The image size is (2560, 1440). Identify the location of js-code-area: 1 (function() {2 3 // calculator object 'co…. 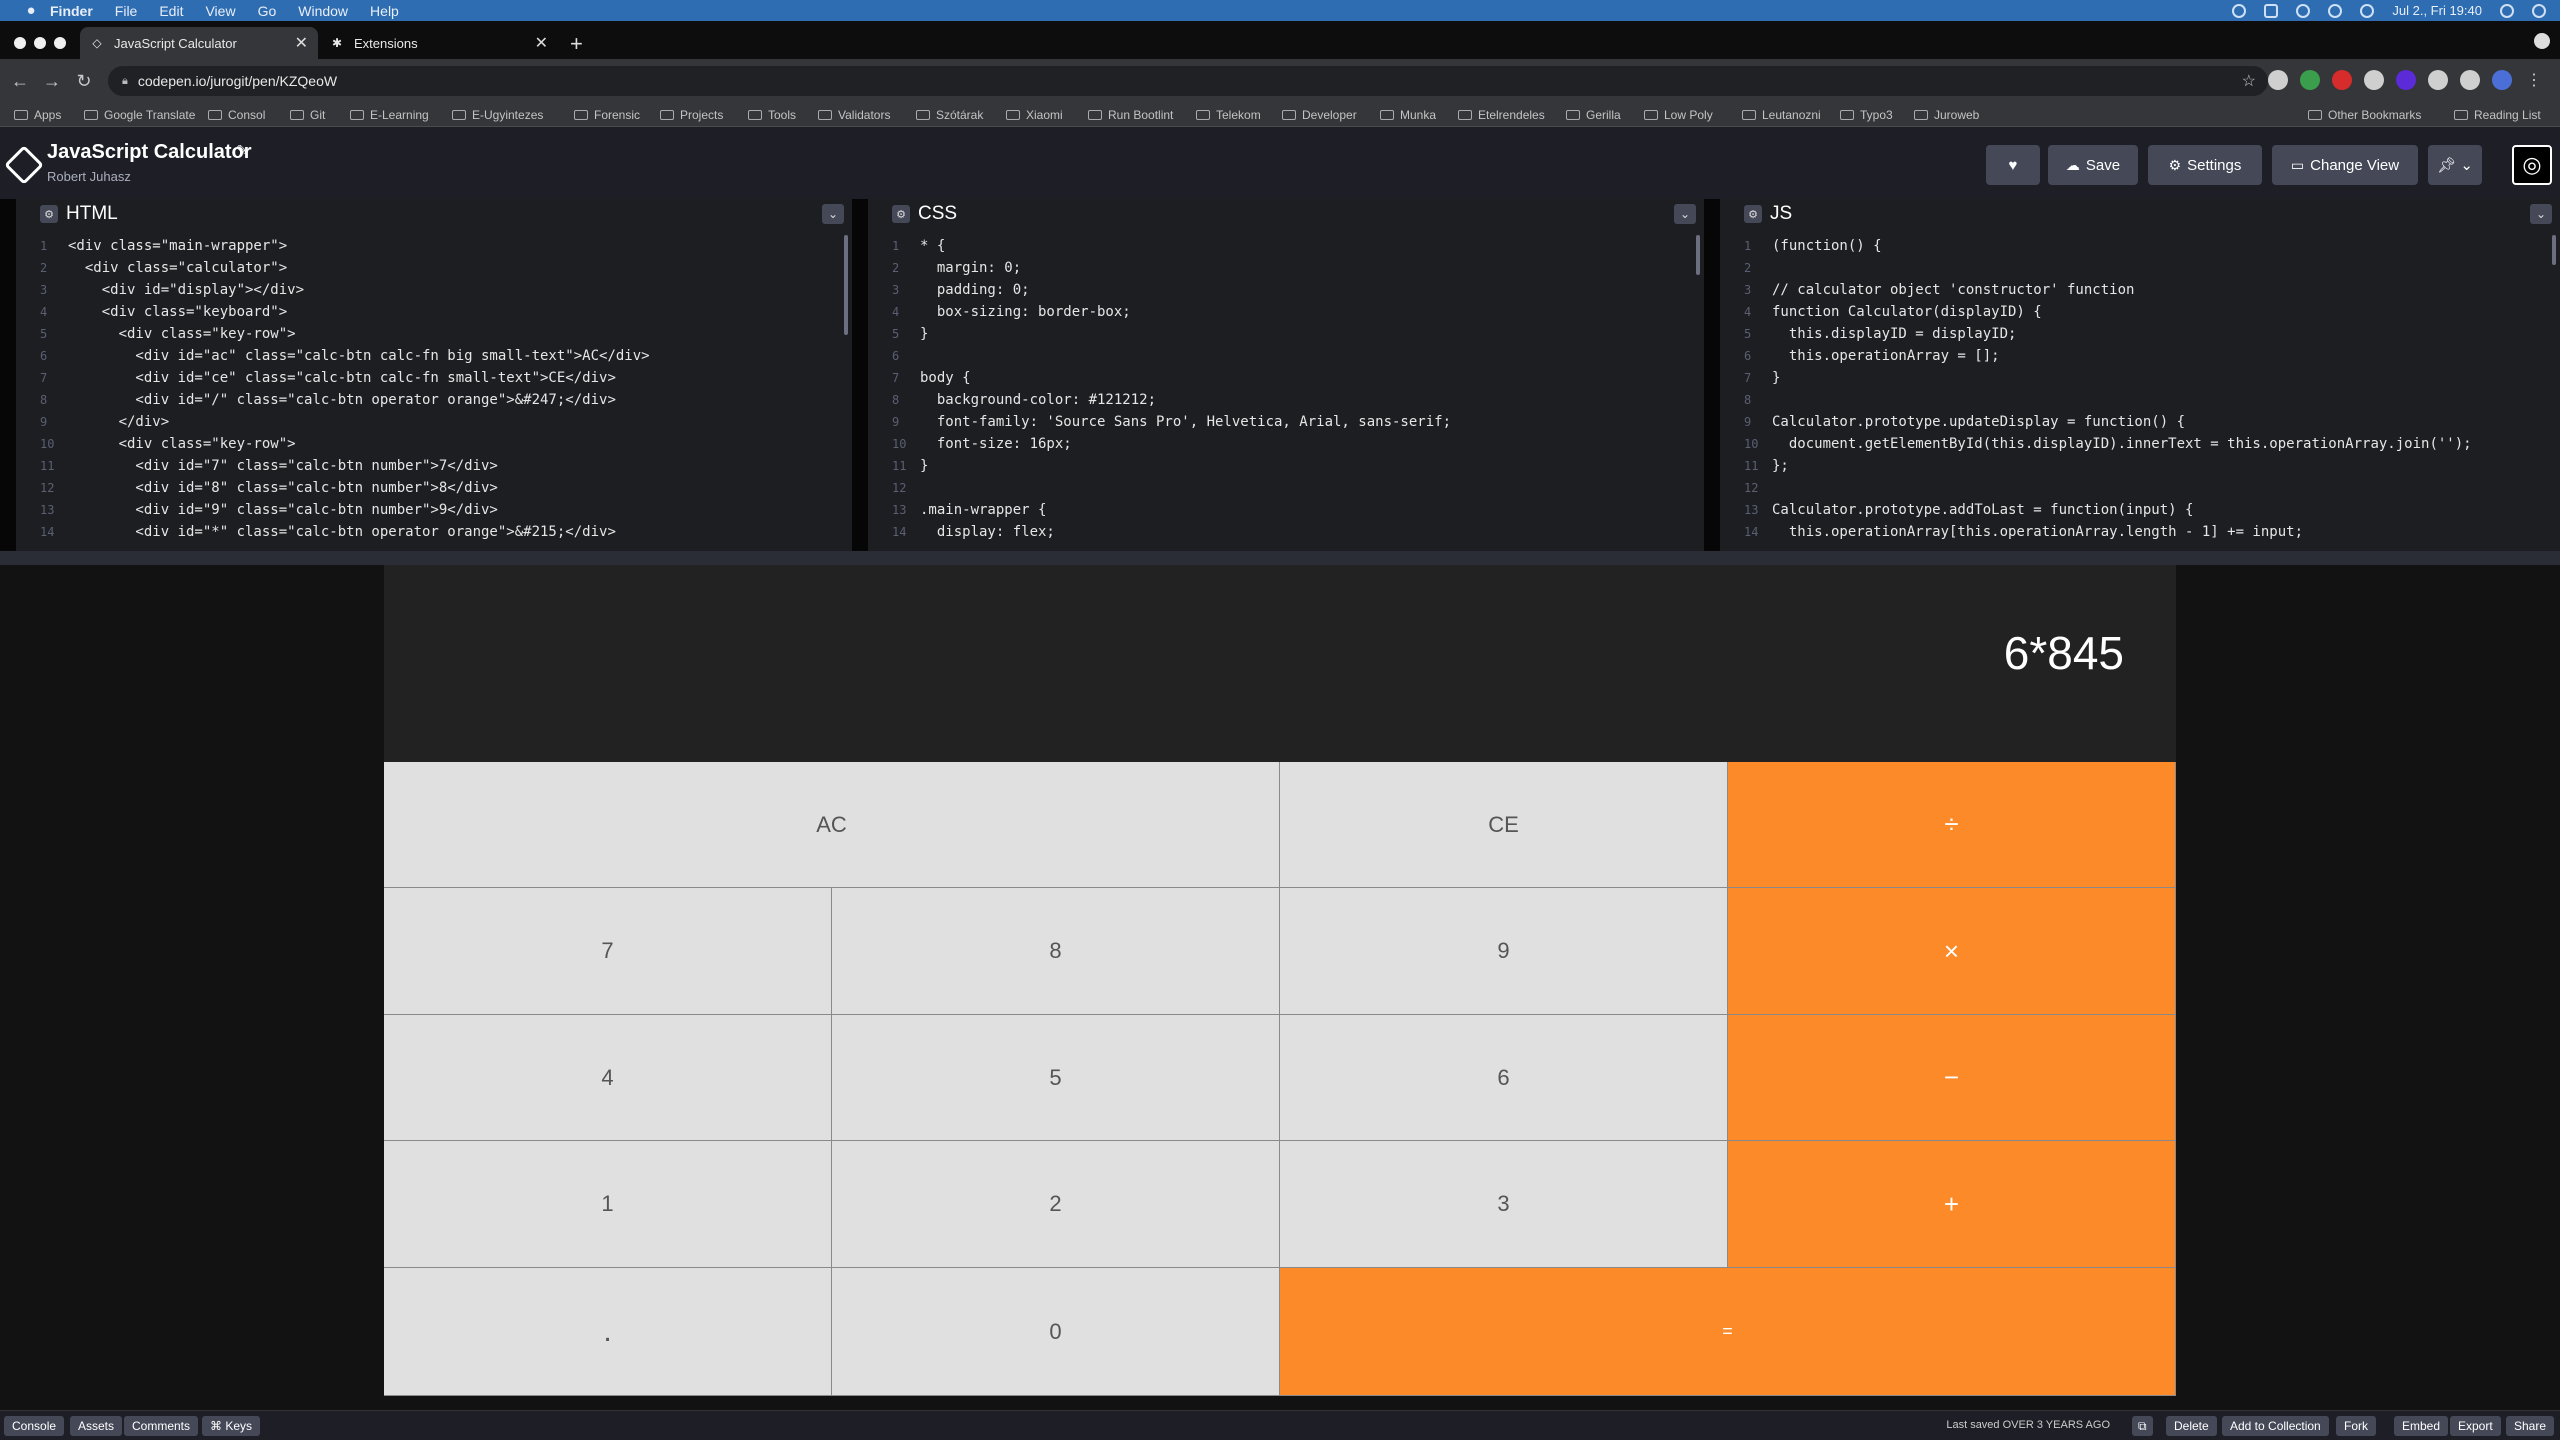
(2140, 390).